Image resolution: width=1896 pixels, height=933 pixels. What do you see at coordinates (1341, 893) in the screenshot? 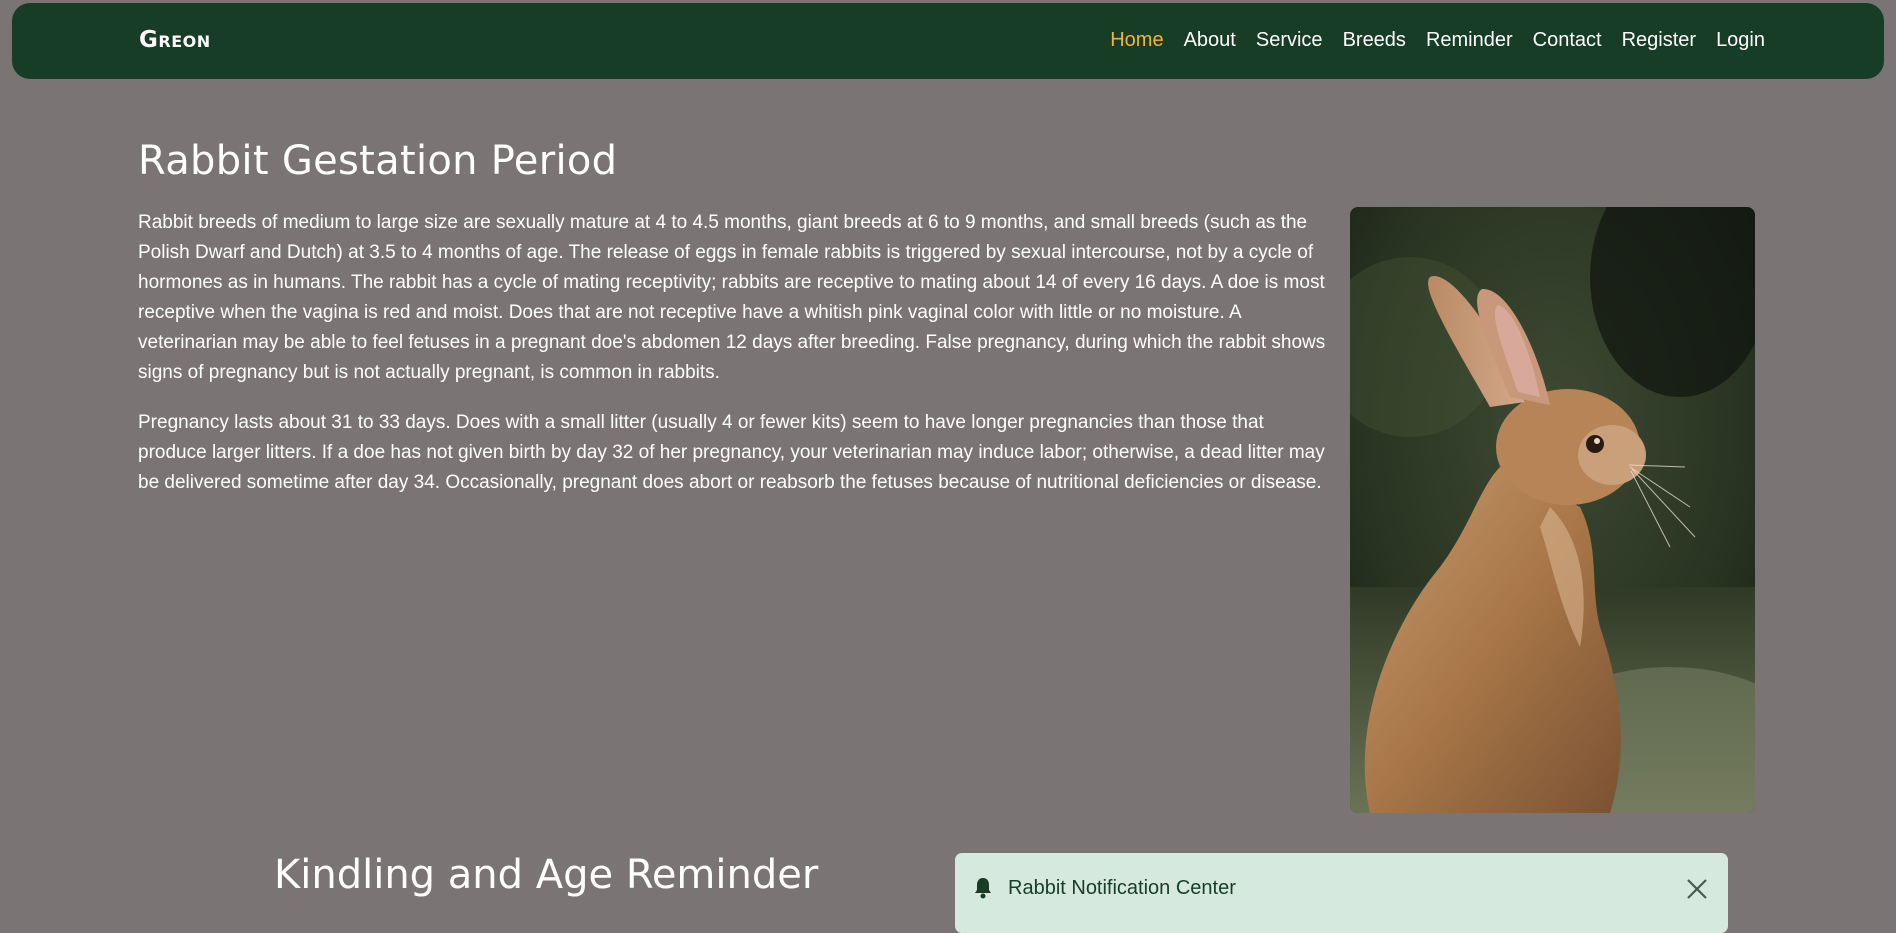
I see `notification-center-card: Rabbit Notification Center` at bounding box center [1341, 893].